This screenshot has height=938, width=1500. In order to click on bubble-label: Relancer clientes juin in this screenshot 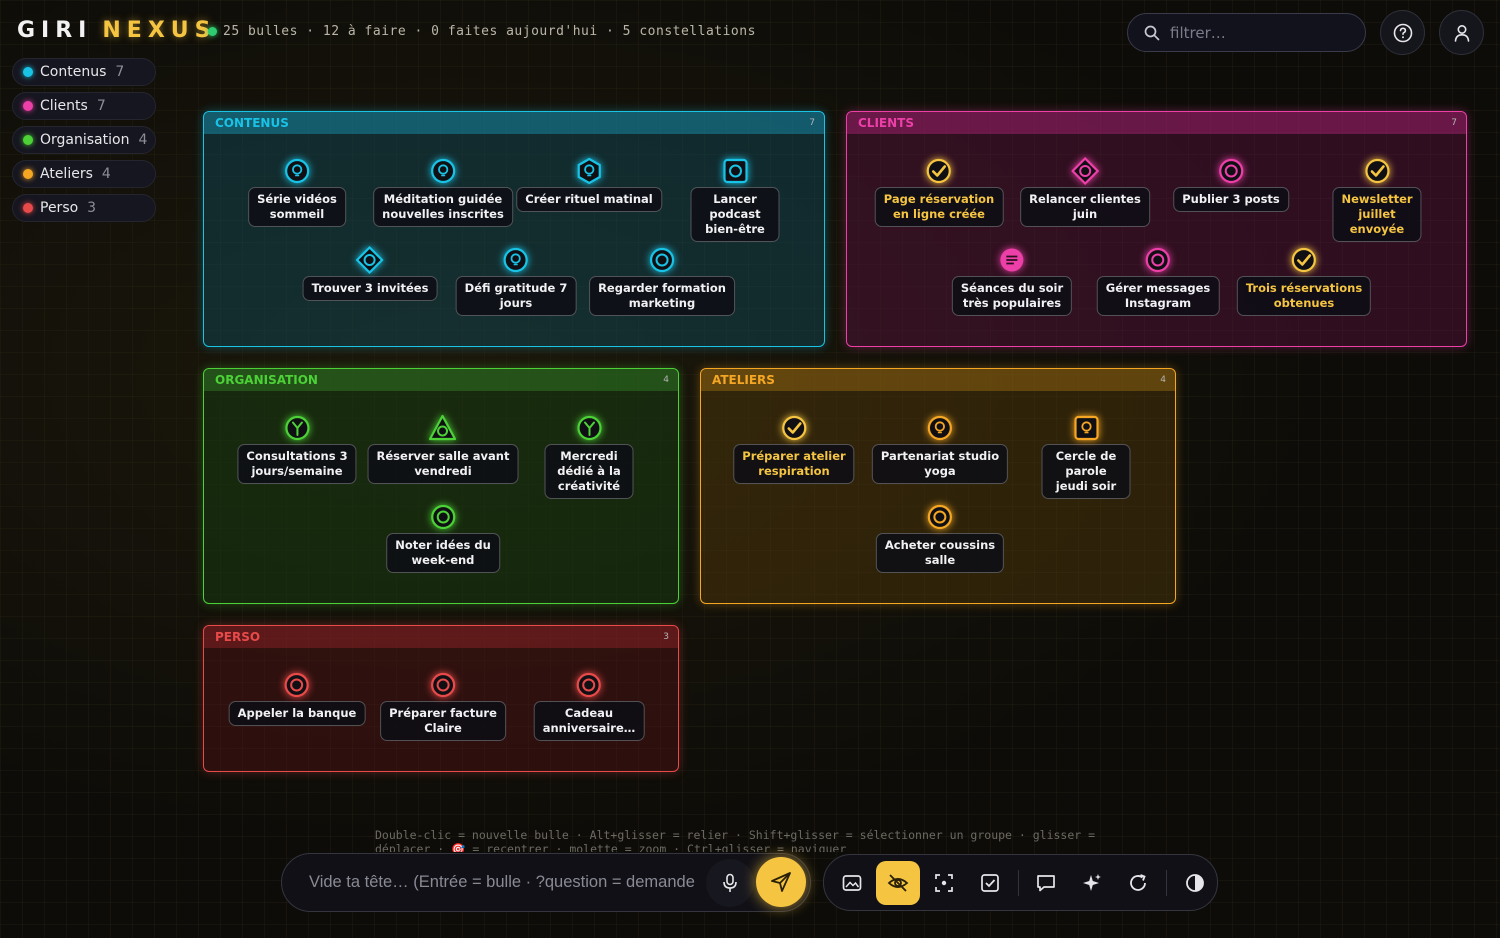, I will do `click(1085, 207)`.